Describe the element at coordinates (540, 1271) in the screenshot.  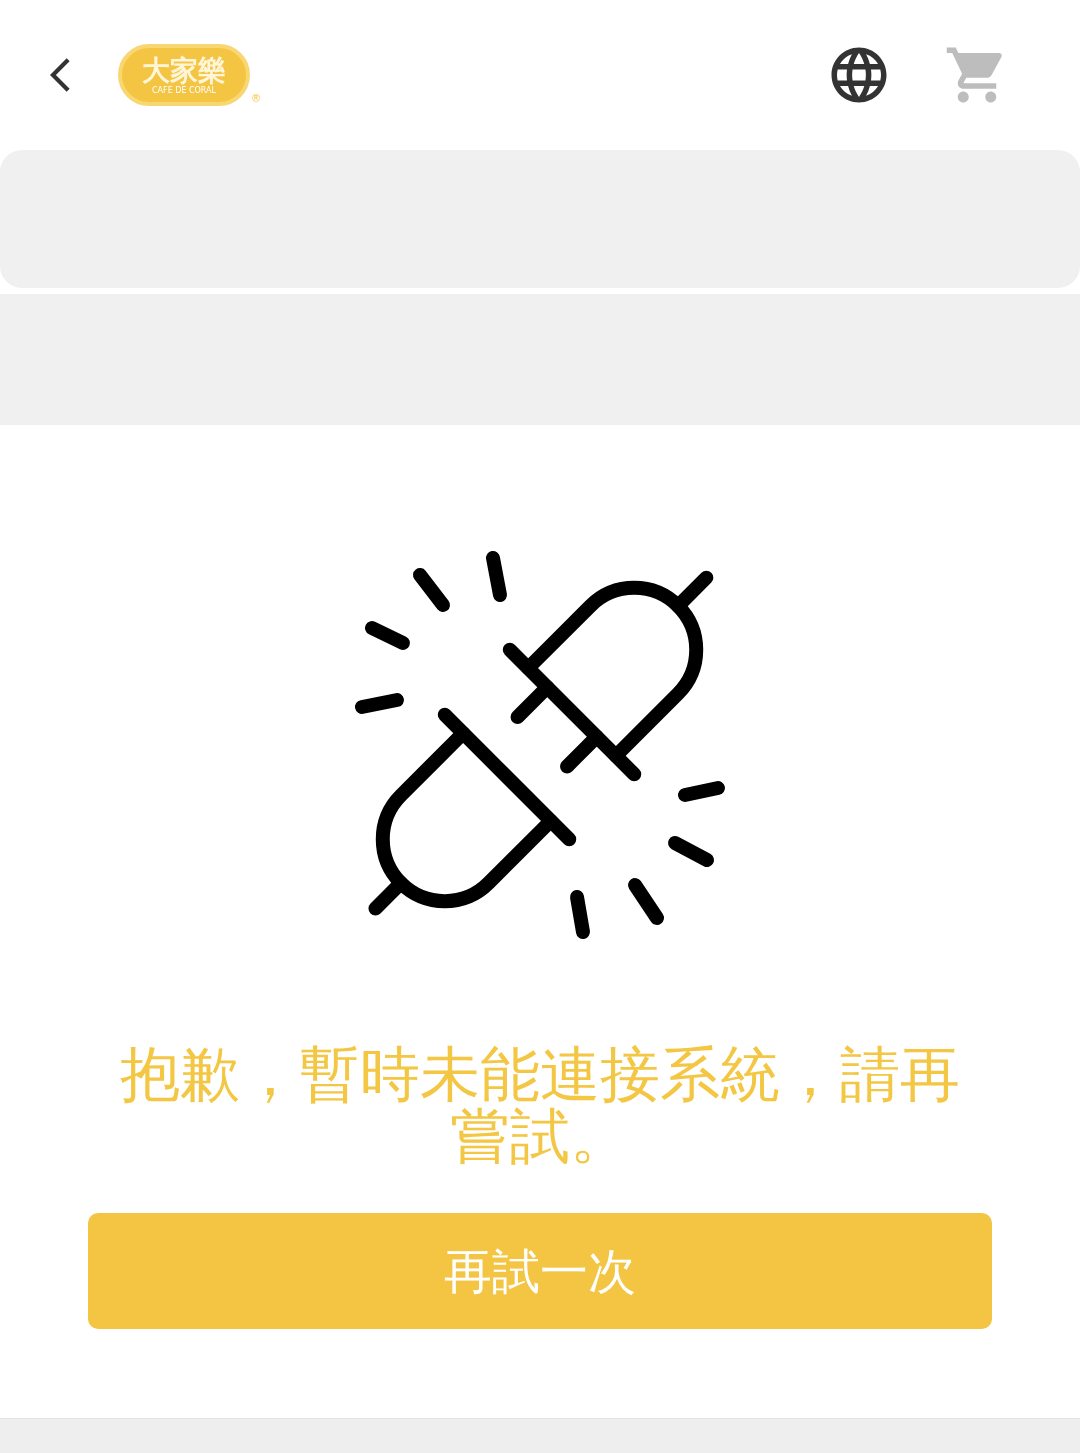
I see `retry-button: 再試一次` at that location.